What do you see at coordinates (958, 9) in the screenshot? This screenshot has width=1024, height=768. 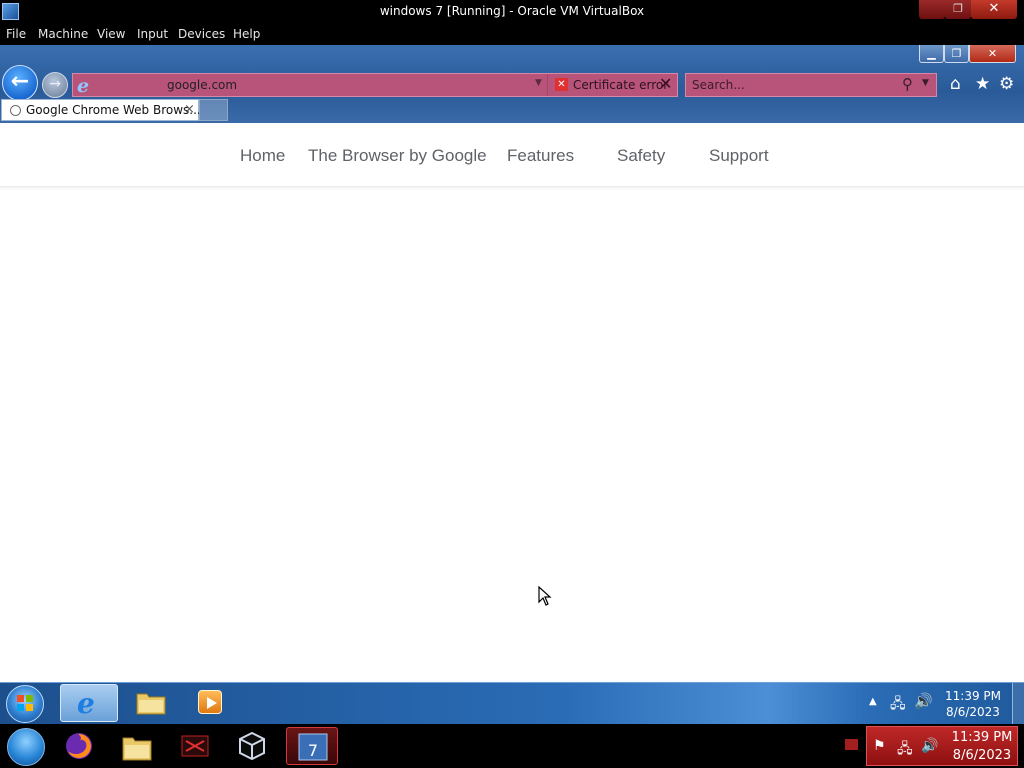 I see `maximize-button: ❐` at bounding box center [958, 9].